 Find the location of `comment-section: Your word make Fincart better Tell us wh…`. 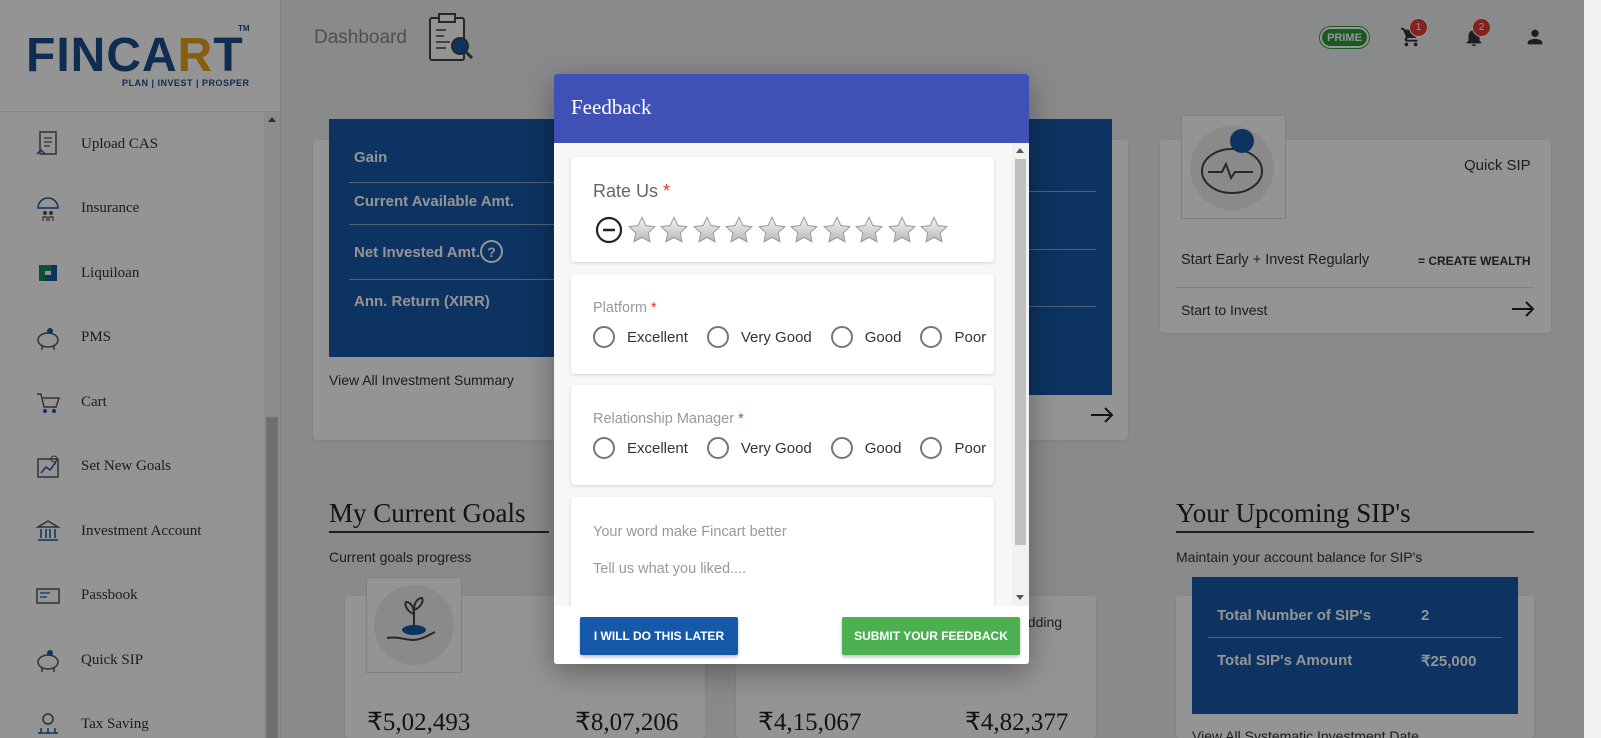

comment-section: Your word make Fincart better Tell us wh… is located at coordinates (782, 551).